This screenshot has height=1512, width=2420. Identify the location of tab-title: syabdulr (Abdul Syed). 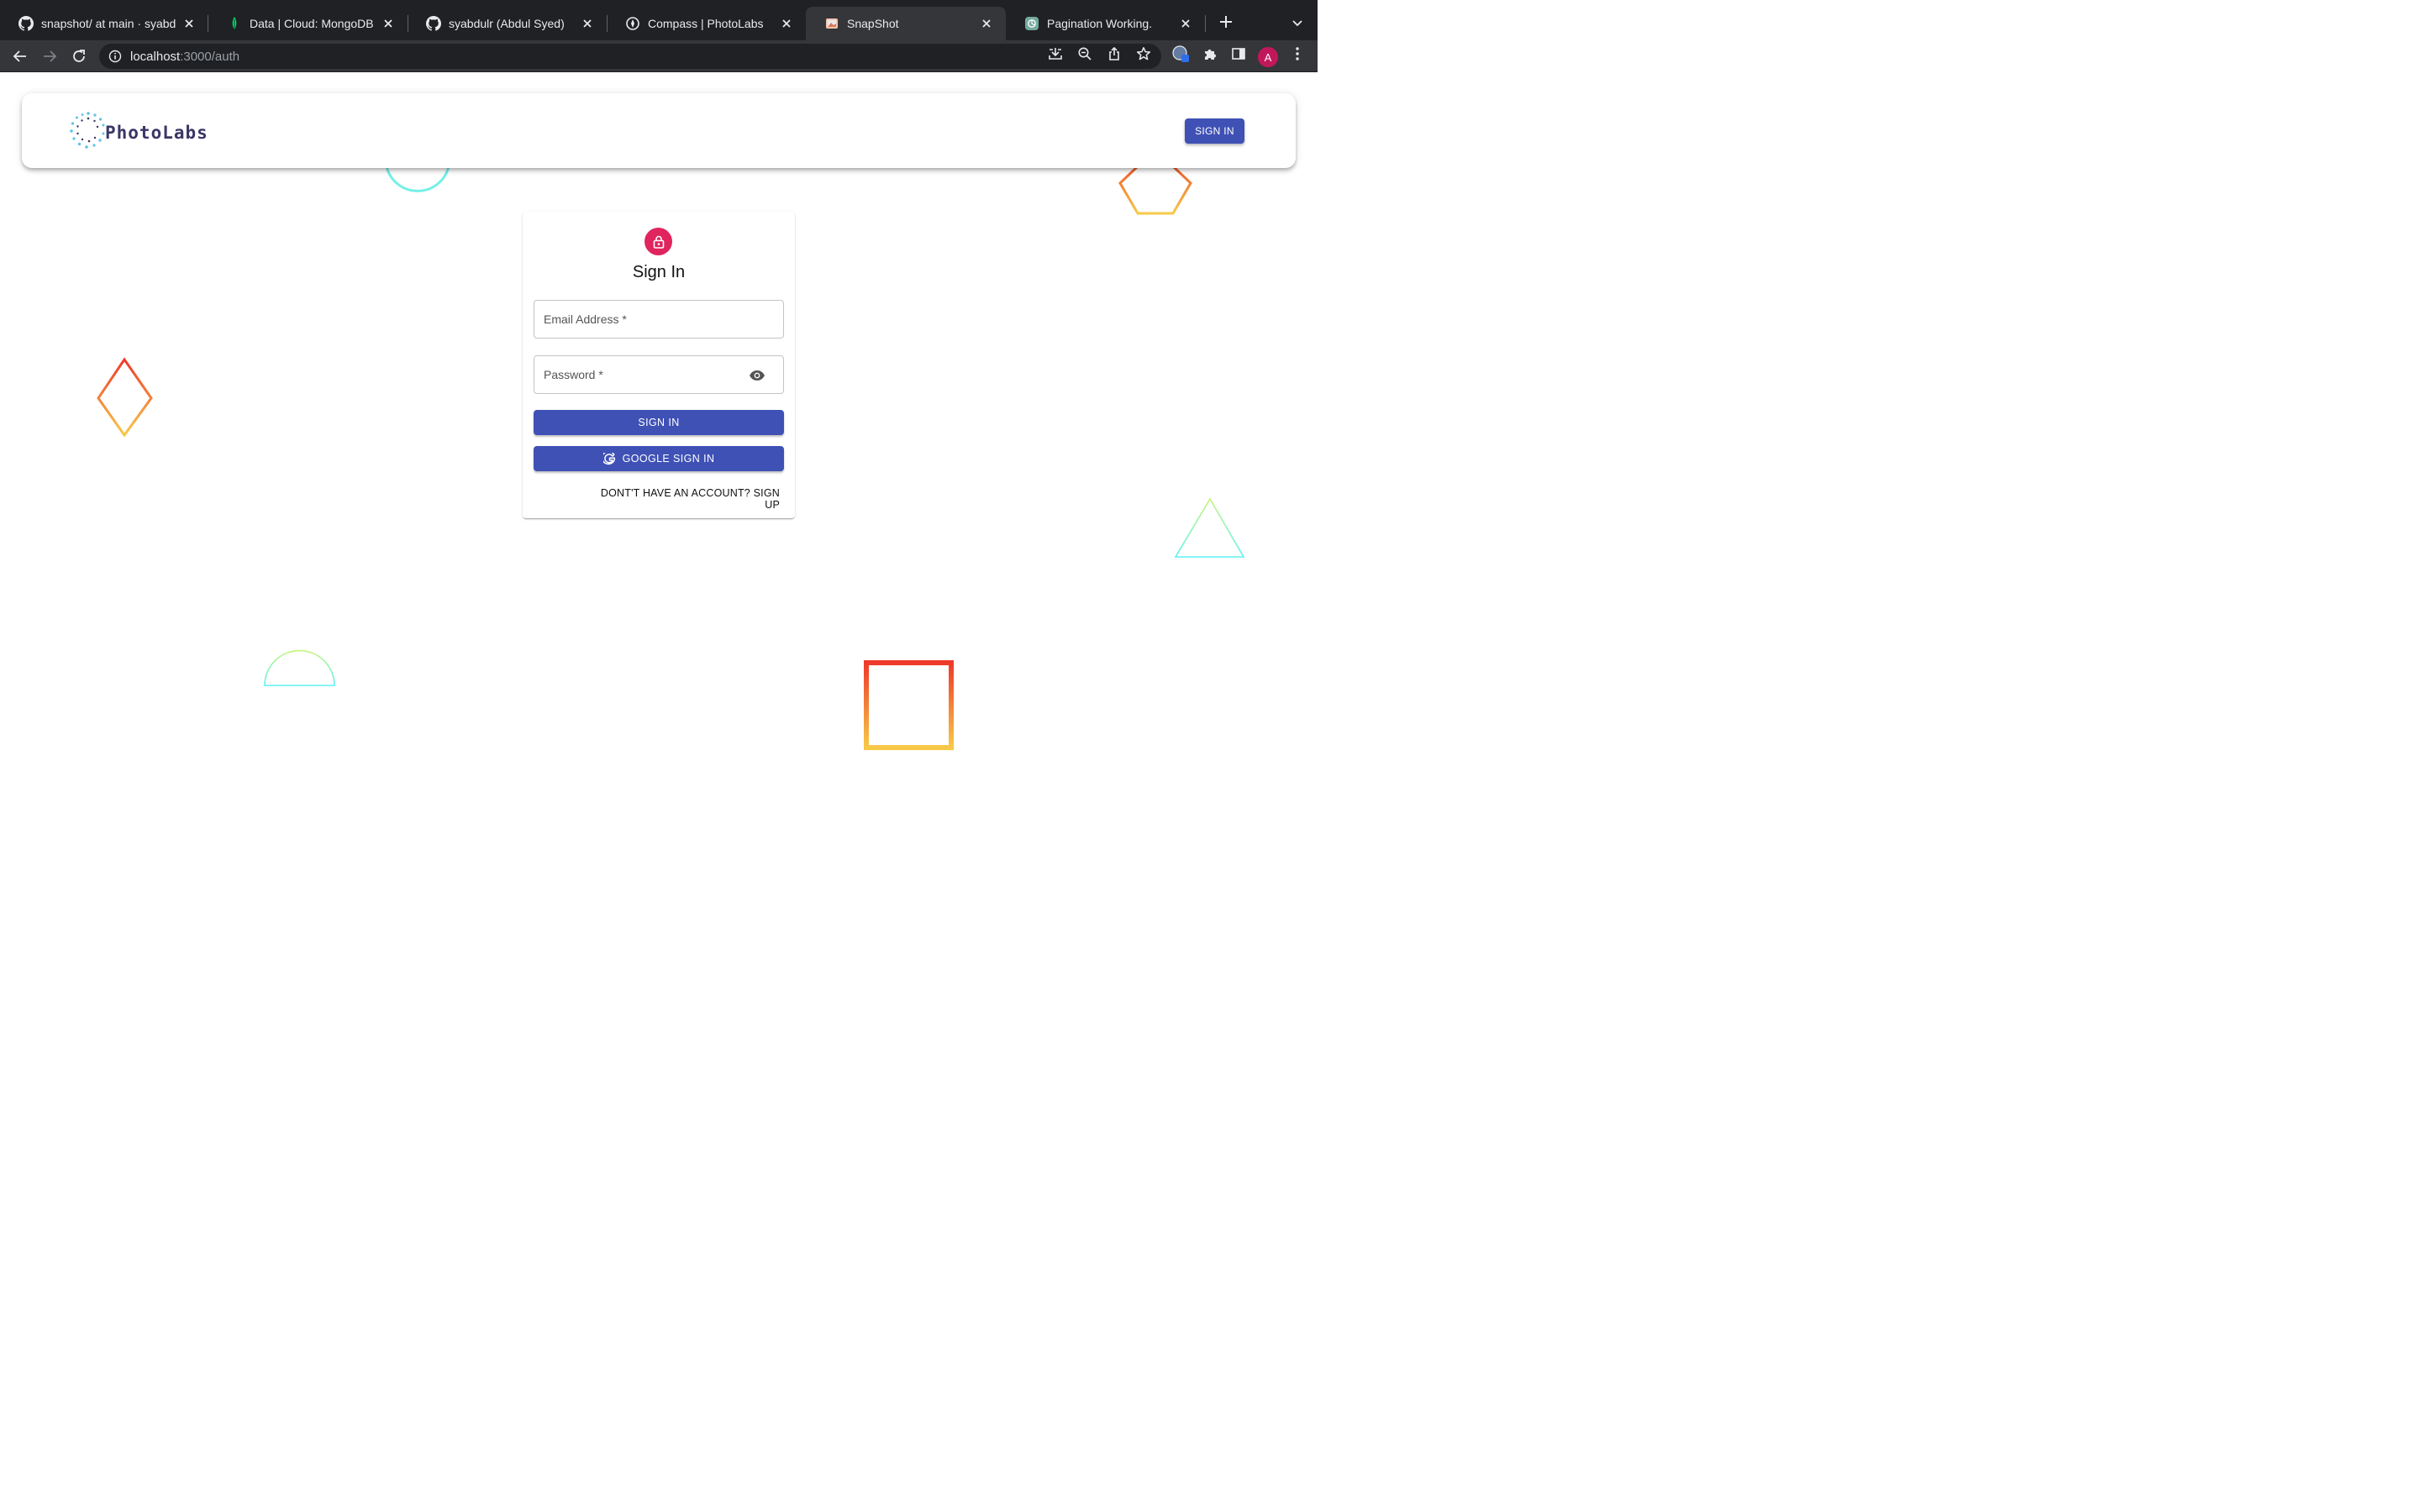
(507, 23).